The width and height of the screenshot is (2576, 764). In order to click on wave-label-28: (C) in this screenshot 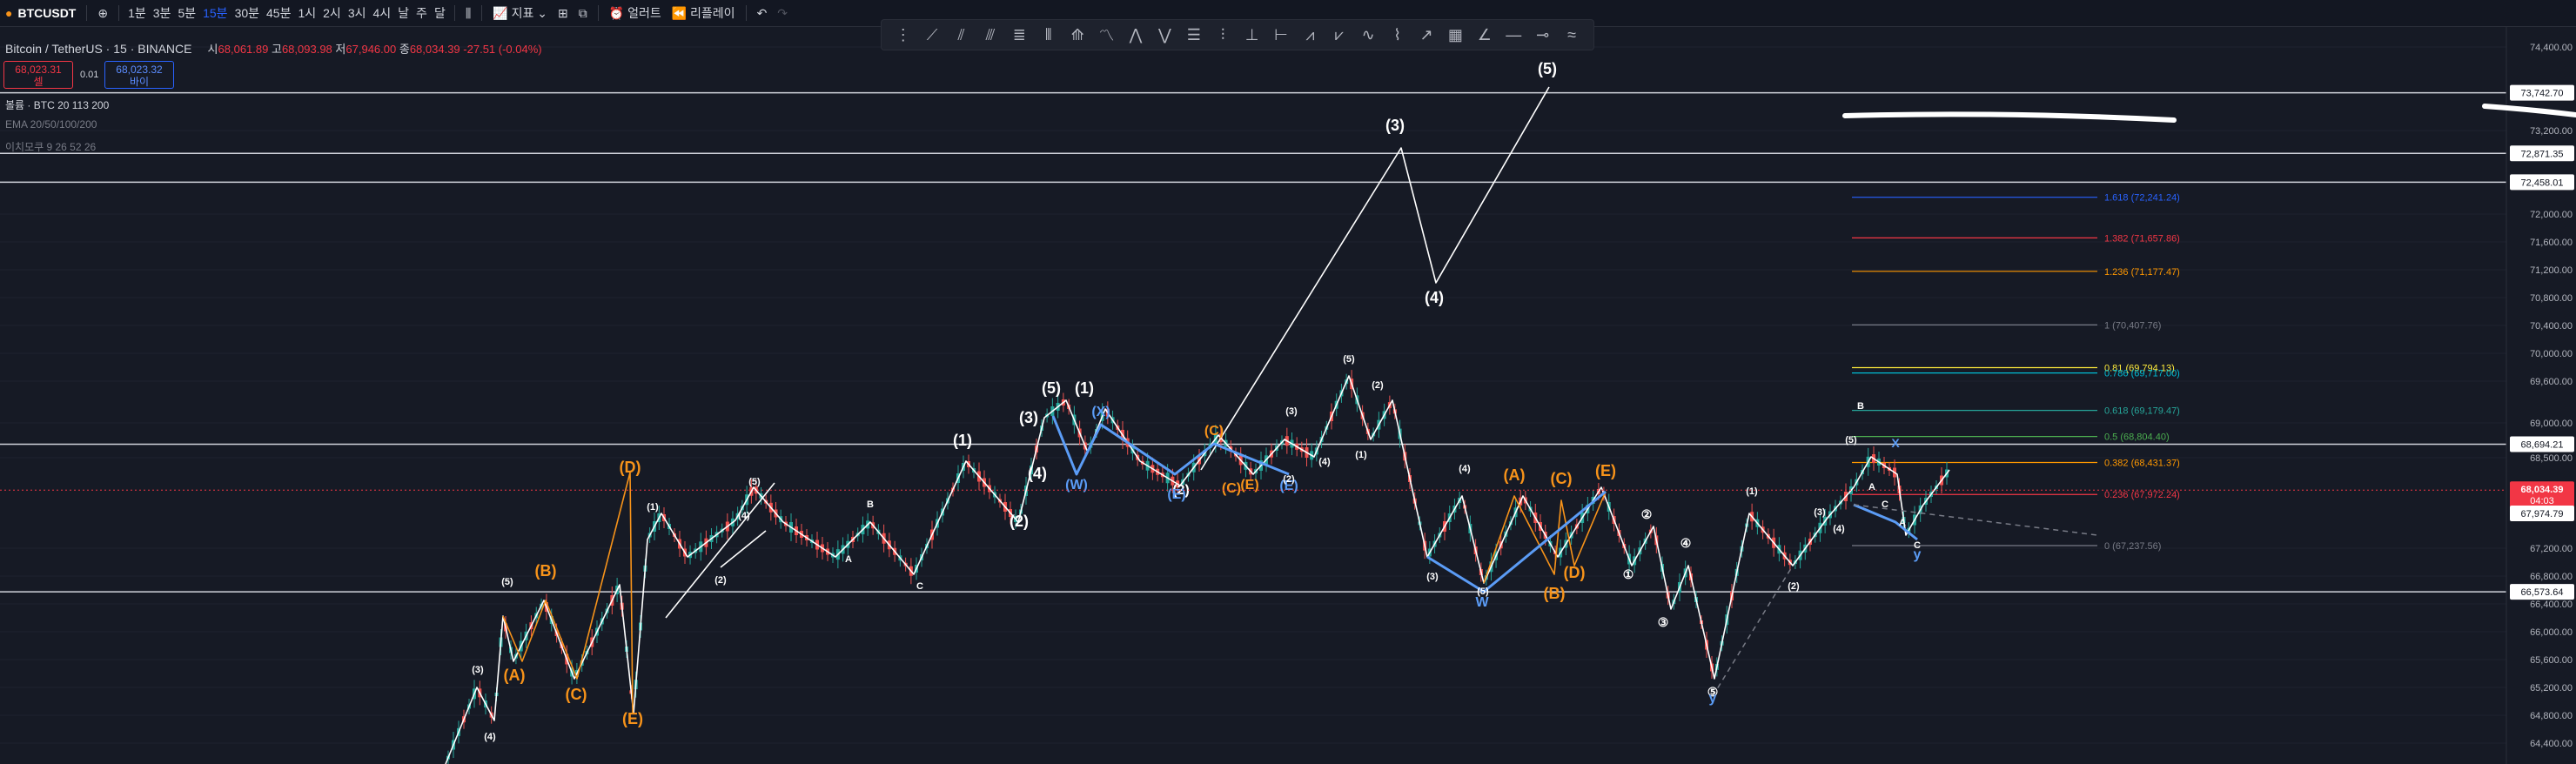, I will do `click(1231, 489)`.